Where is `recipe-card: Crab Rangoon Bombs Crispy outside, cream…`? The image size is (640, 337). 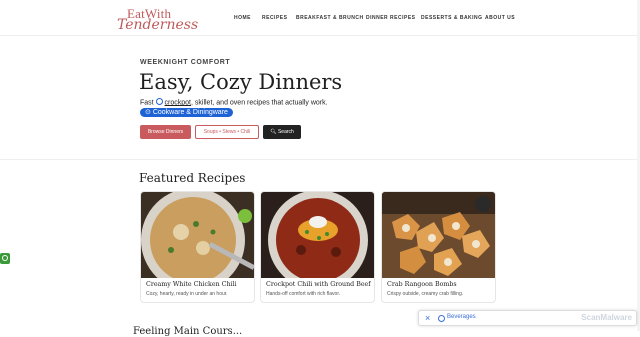
recipe-card: Crab Rangoon Bombs Crispy outside, cream… is located at coordinates (438, 247).